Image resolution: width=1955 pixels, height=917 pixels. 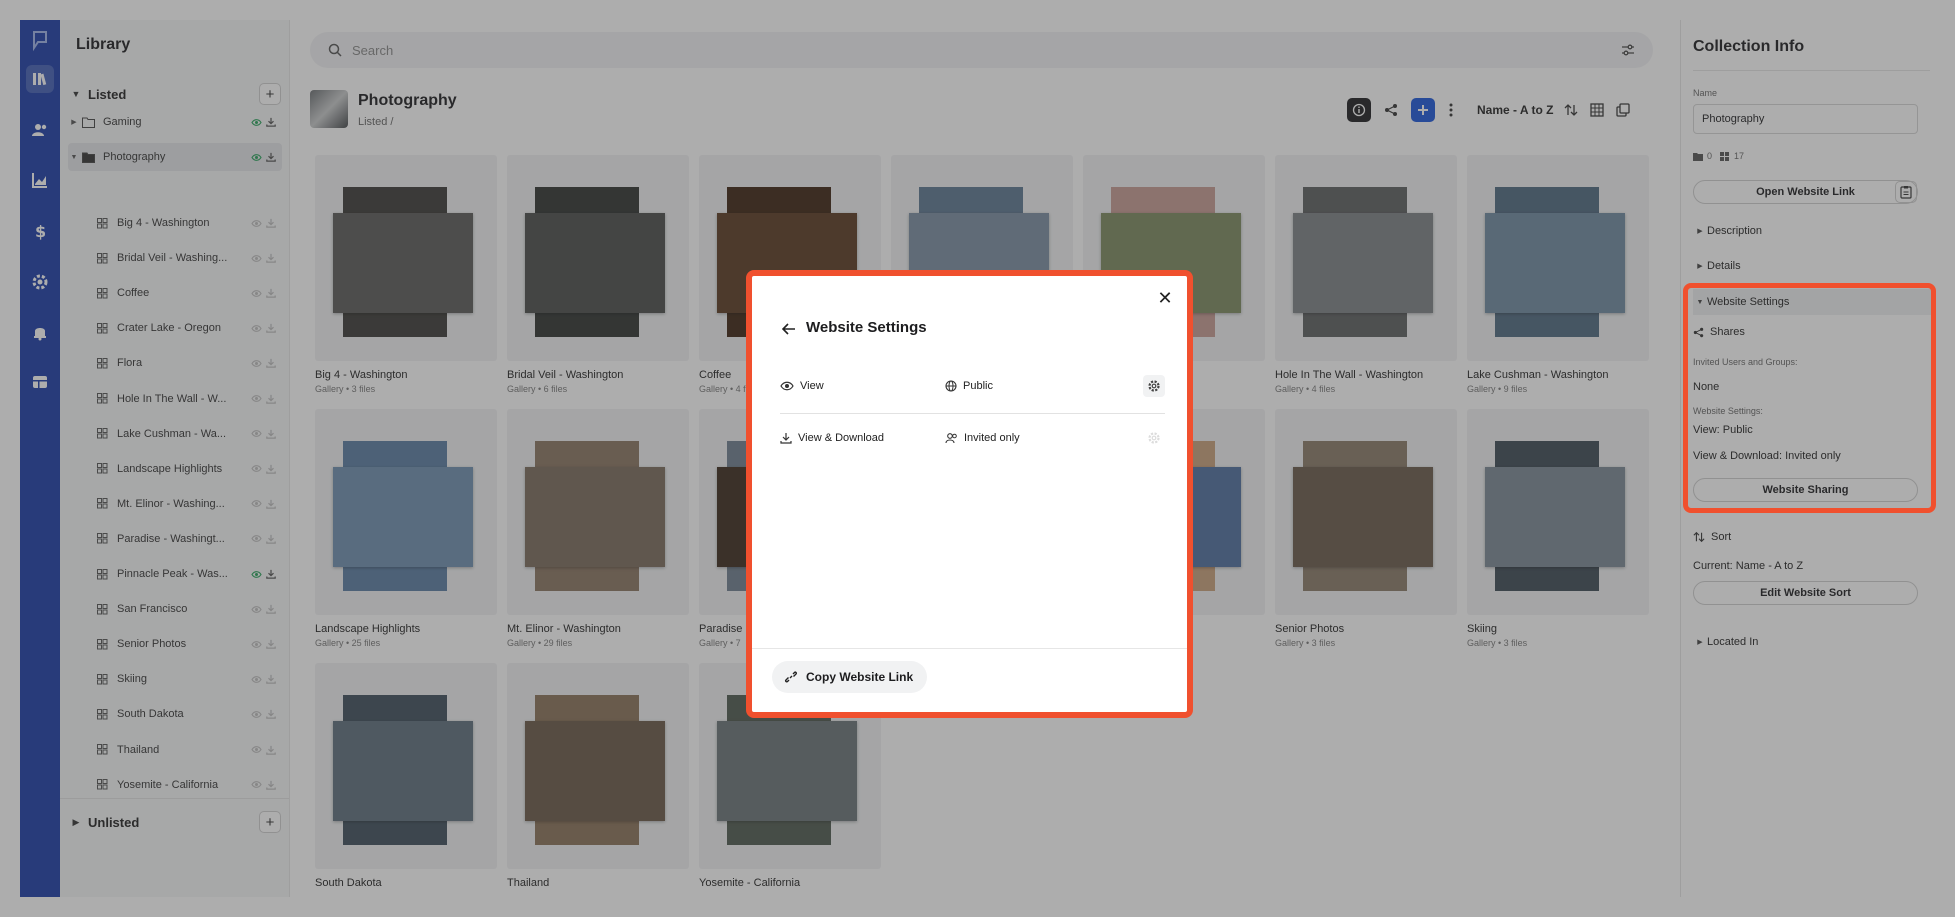 What do you see at coordinates (786, 438) in the screenshot?
I see `download-icon` at bounding box center [786, 438].